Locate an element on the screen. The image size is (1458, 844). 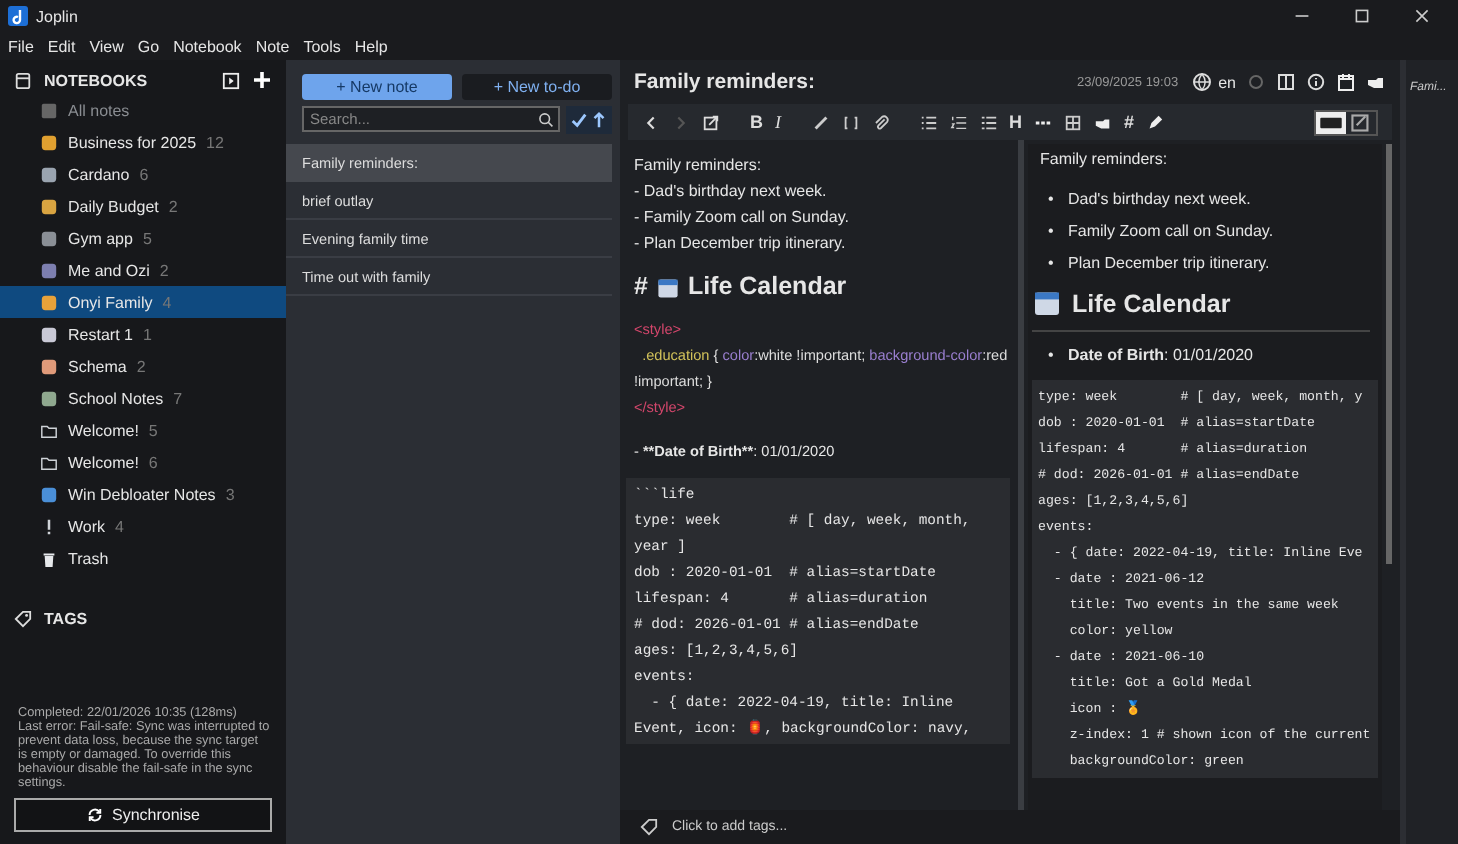
menu-item: Edit is located at coordinates (61, 46).